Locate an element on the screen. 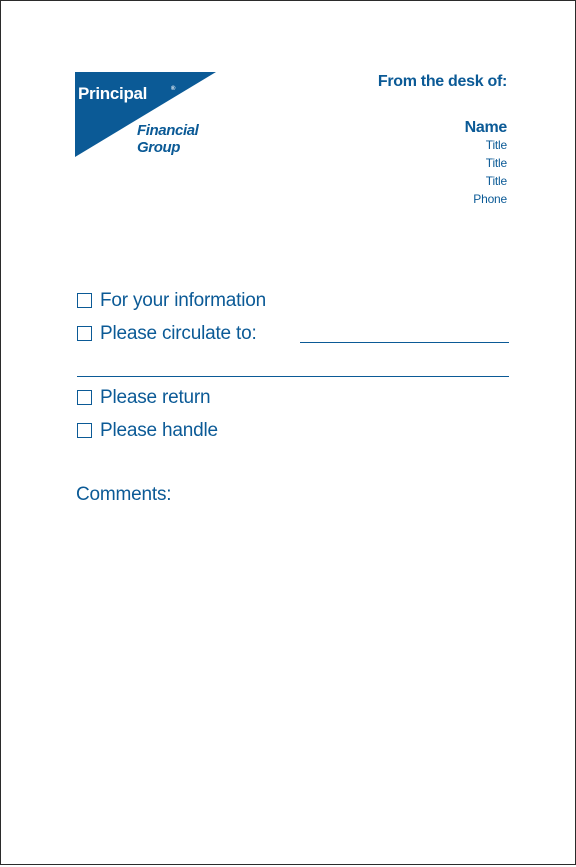  checkbox-handle is located at coordinates (84, 430).